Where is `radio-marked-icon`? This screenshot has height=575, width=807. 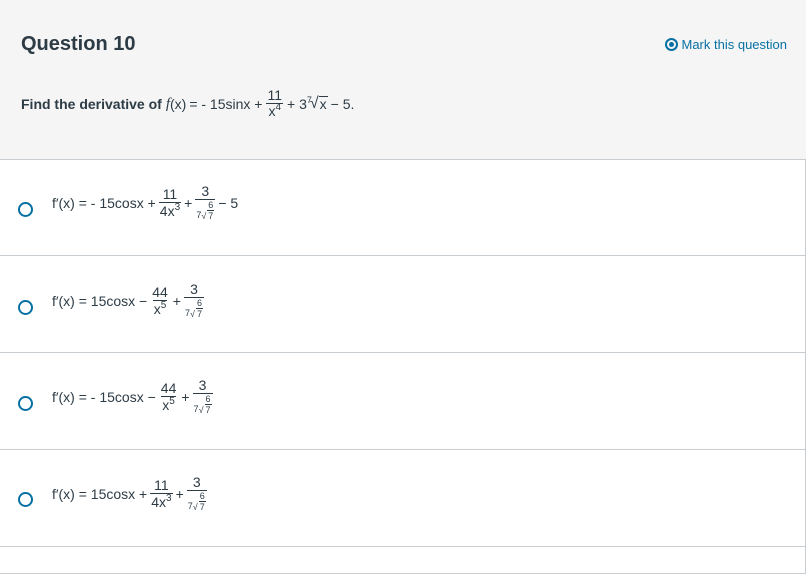
radio-marked-icon is located at coordinates (671, 44).